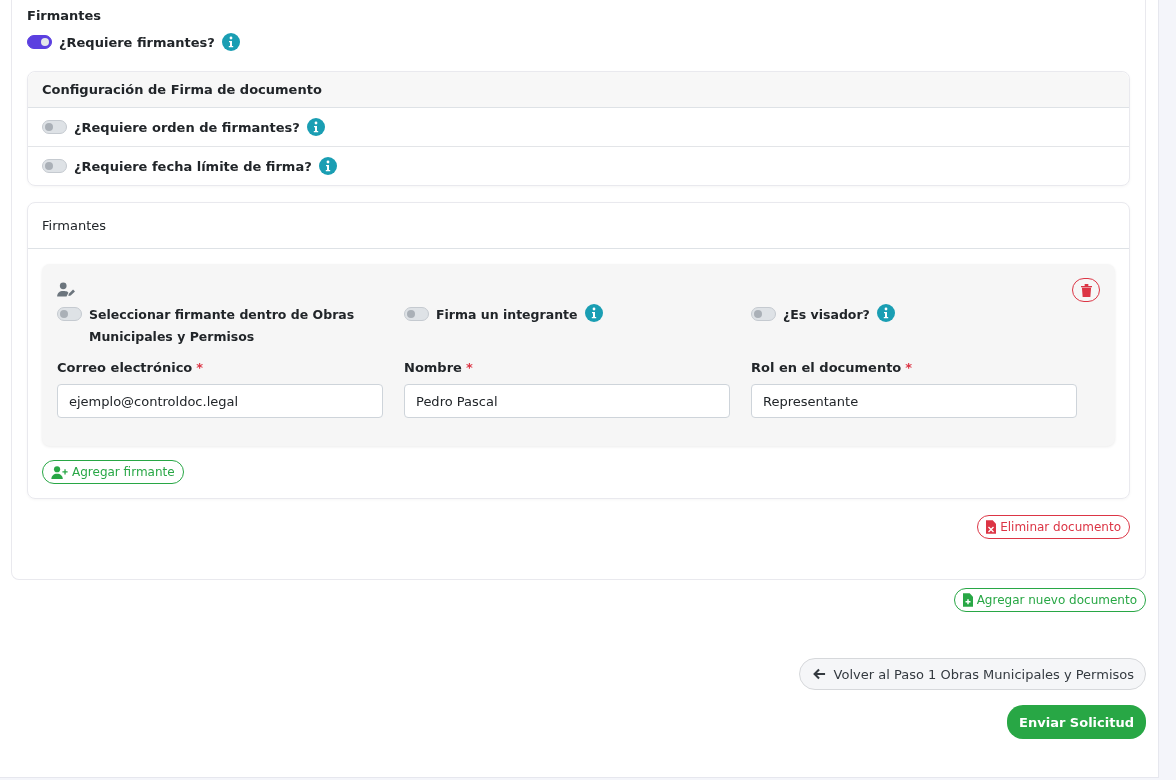  I want to click on section-title: Firmantes, so click(65, 15).